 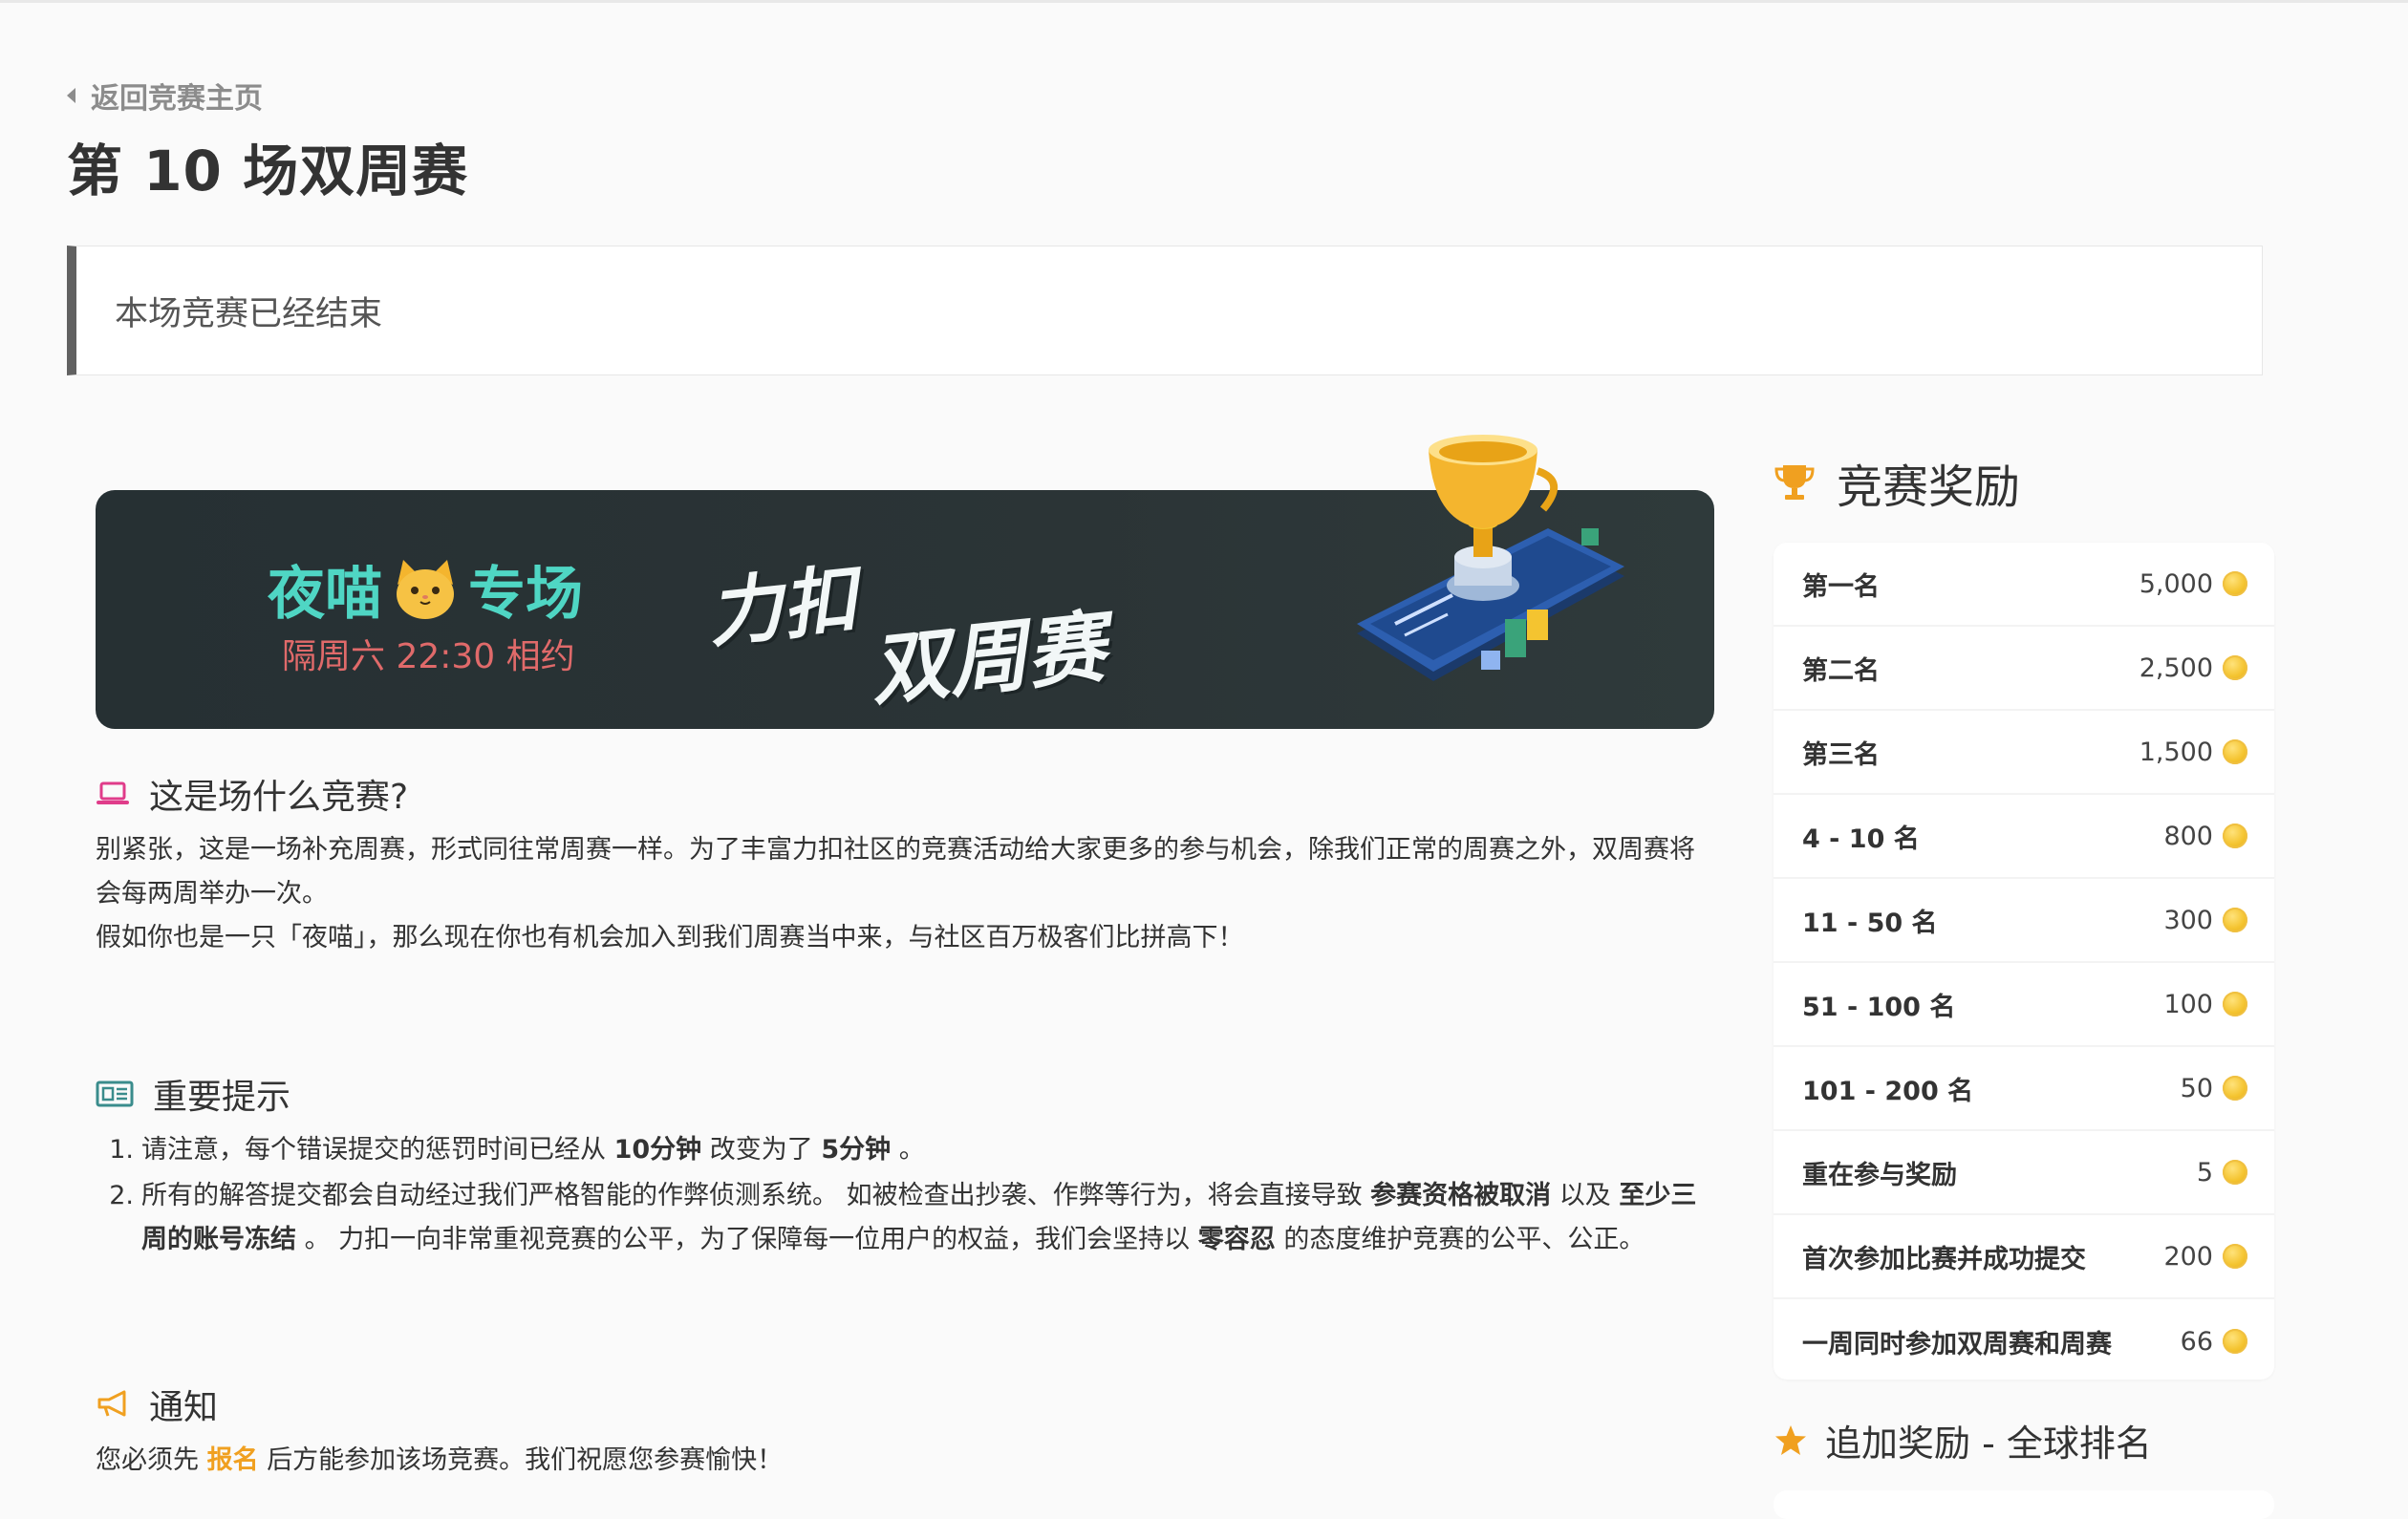 I want to click on bonus-rewards-heading: 追加奖励 - 全球排名, so click(x=1963, y=1440).